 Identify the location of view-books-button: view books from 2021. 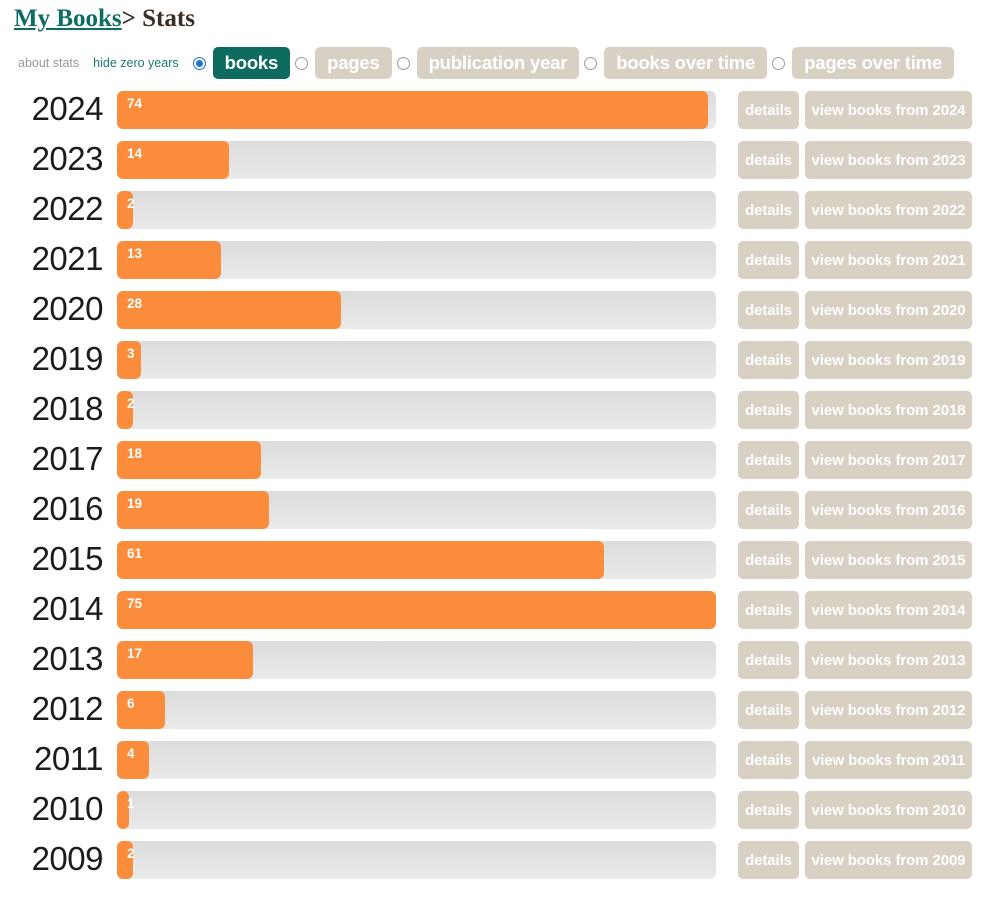
(888, 260).